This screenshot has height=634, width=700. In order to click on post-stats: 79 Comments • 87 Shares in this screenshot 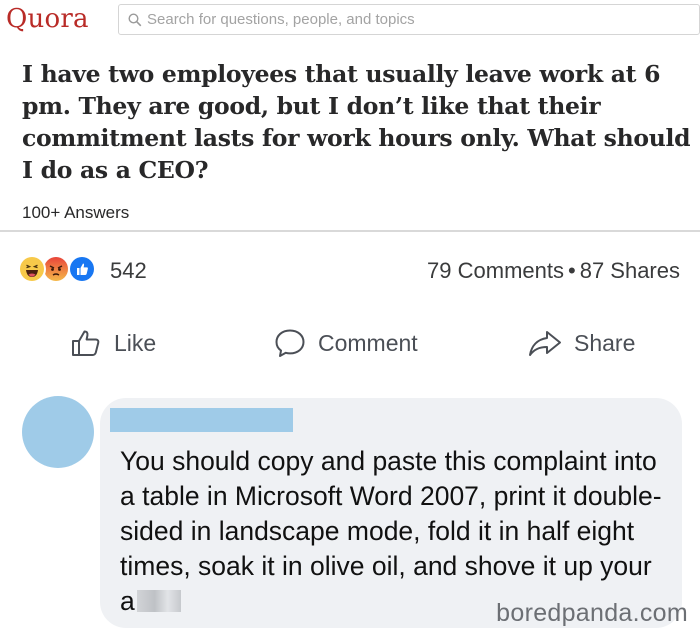, I will do `click(553, 271)`.